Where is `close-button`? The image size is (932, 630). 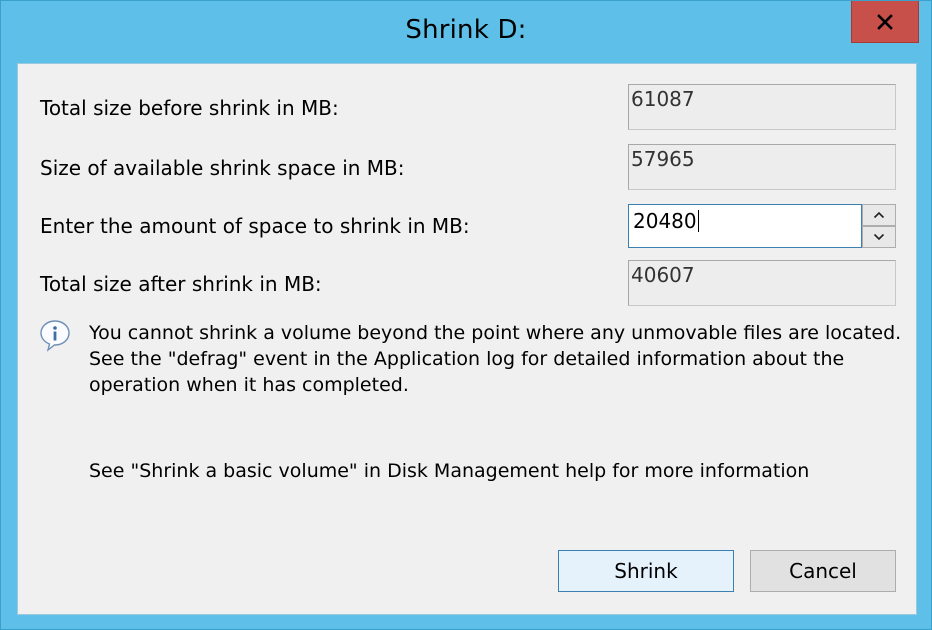 close-button is located at coordinates (885, 22).